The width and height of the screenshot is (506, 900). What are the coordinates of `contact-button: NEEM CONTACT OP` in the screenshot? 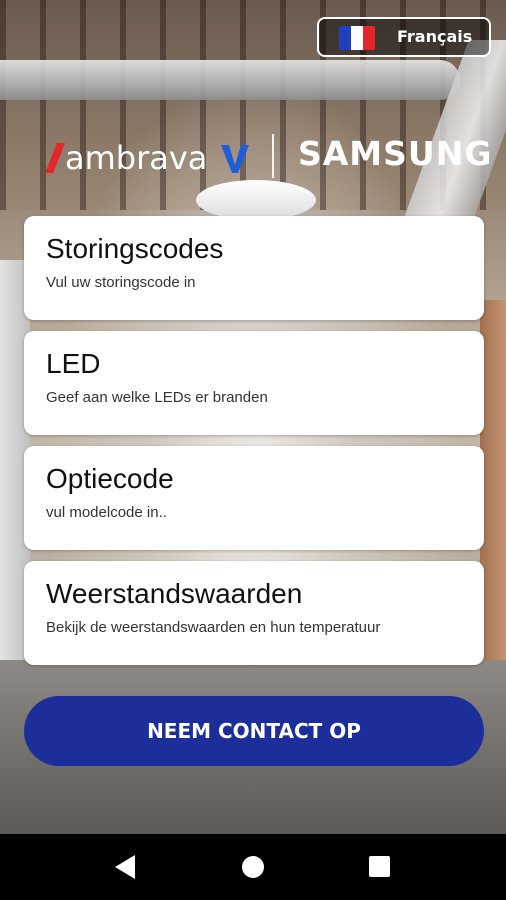 It's located at (254, 731).